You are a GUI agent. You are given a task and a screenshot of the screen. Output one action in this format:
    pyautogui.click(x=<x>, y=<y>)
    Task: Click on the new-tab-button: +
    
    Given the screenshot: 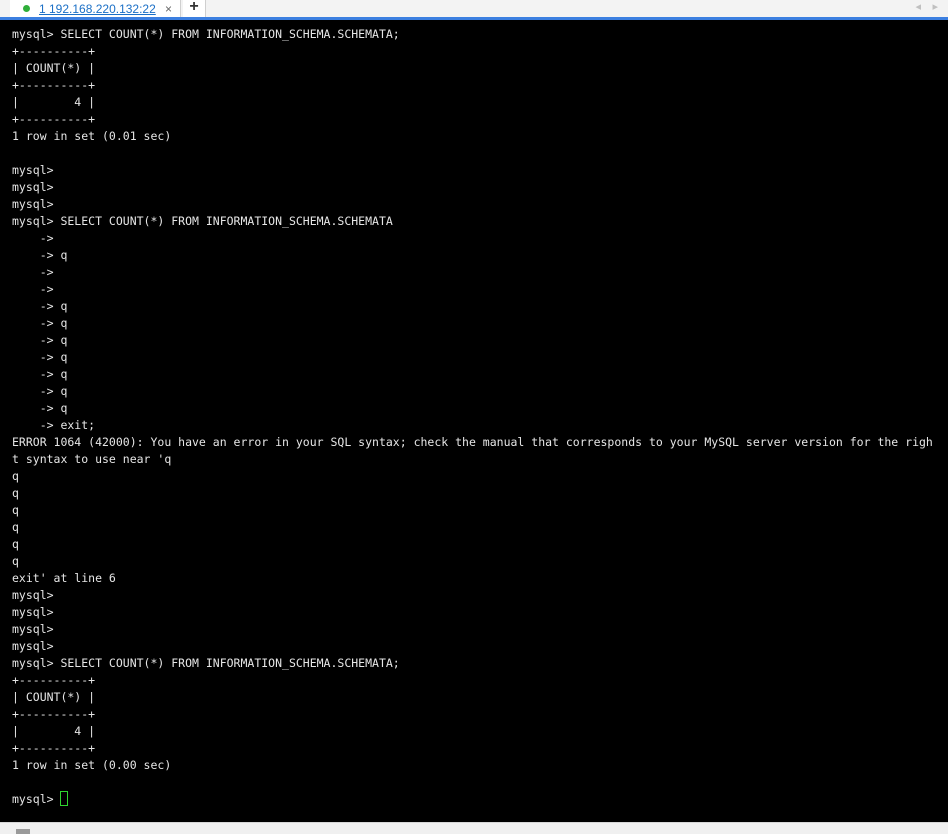 What is the action you would take?
    pyautogui.click(x=194, y=8)
    